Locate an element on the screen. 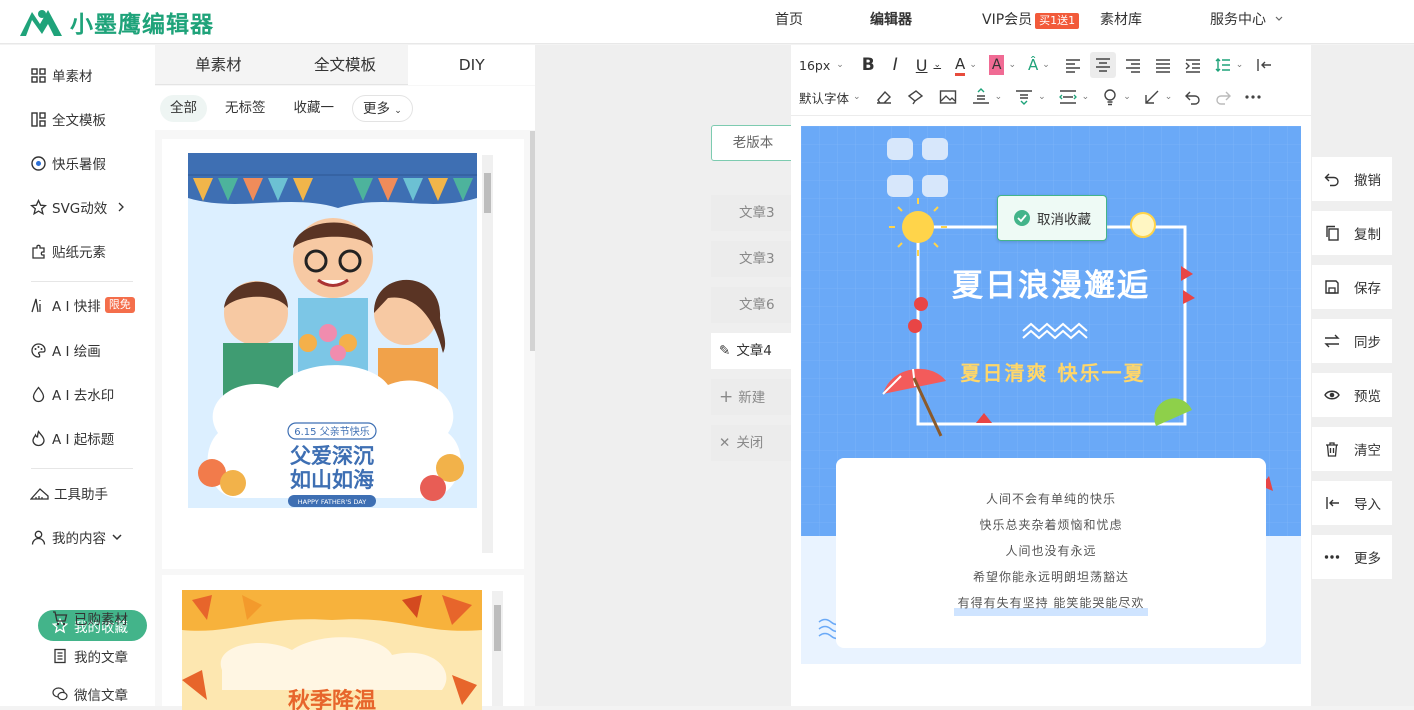 The image size is (1414, 710). new-doc-label: 新建 is located at coordinates (752, 398).